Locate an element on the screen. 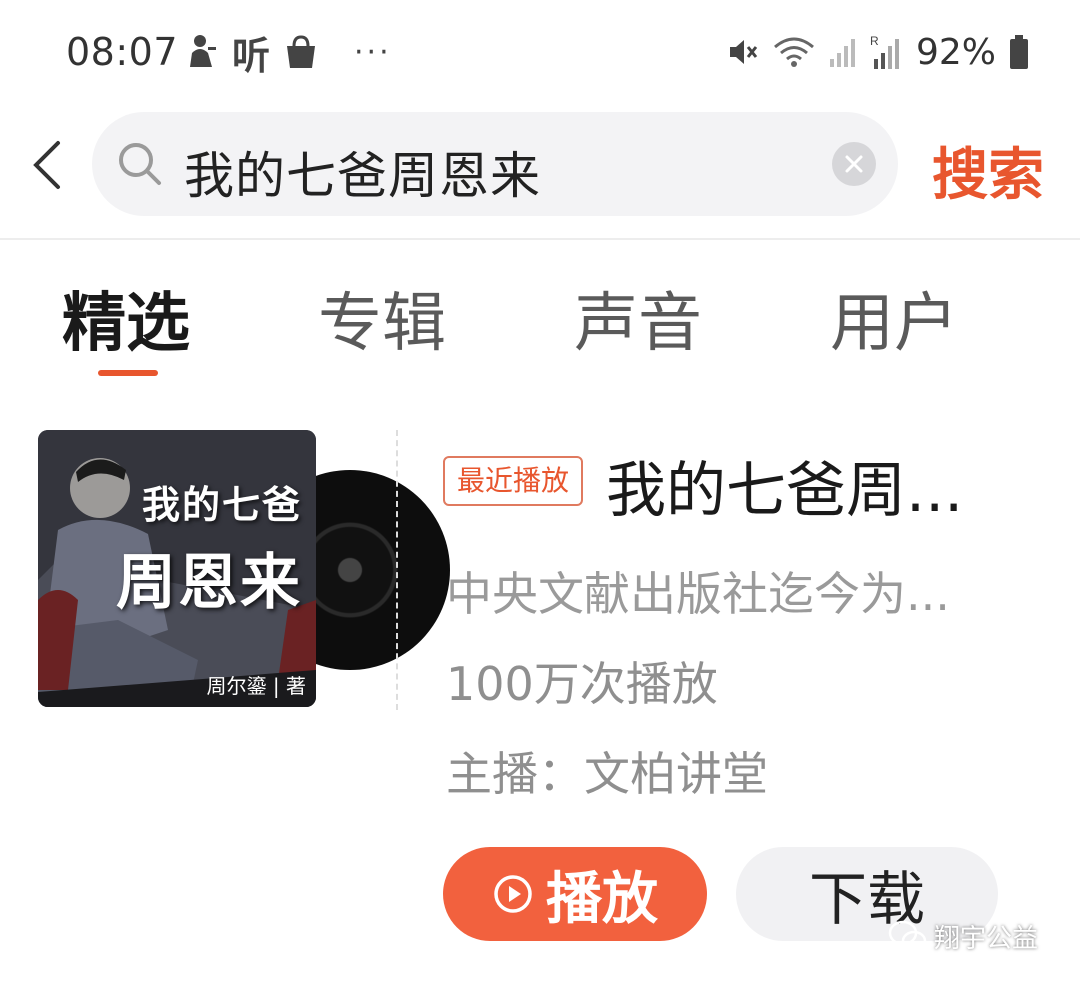 The image size is (1080, 987). tab-users: 用户 is located at coordinates (894, 318).